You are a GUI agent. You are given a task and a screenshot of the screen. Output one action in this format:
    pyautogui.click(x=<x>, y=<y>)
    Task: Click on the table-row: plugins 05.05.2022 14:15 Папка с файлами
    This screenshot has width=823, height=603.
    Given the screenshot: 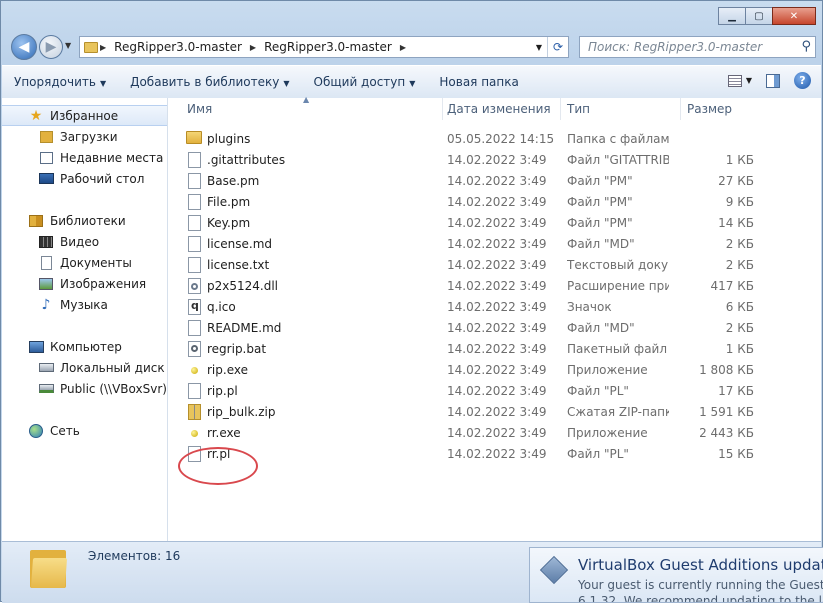 What is the action you would take?
    pyautogui.click(x=483, y=138)
    